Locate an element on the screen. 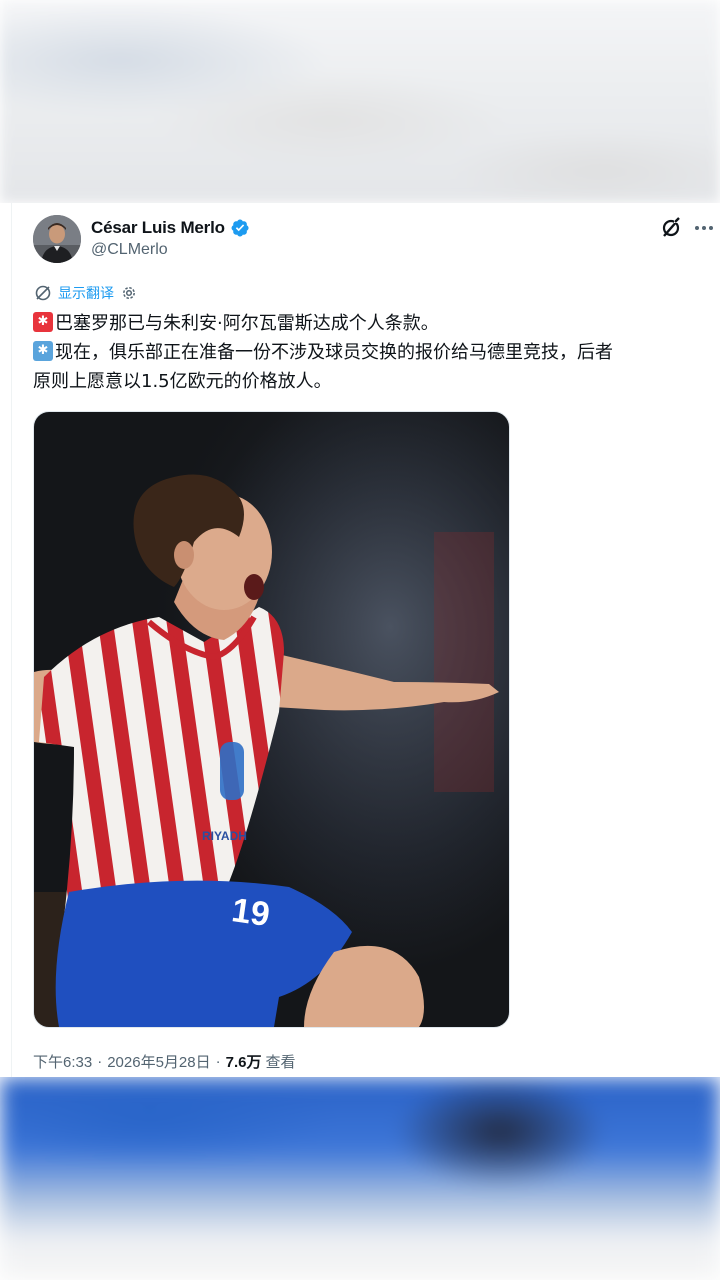 The width and height of the screenshot is (720, 1280). tweet-meta-row: 下午6:33 · 2026年5月28日 · 7.6万 查看 is located at coordinates (164, 1061).